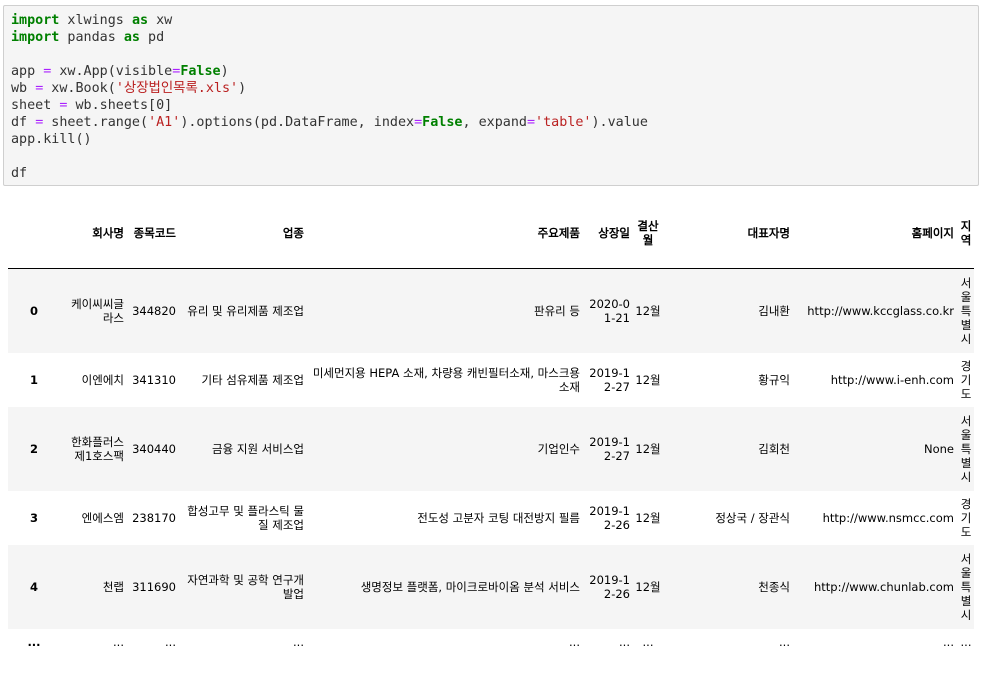 The image size is (986, 690). Describe the element at coordinates (531, 122) in the screenshot. I see `code-token: =` at that location.